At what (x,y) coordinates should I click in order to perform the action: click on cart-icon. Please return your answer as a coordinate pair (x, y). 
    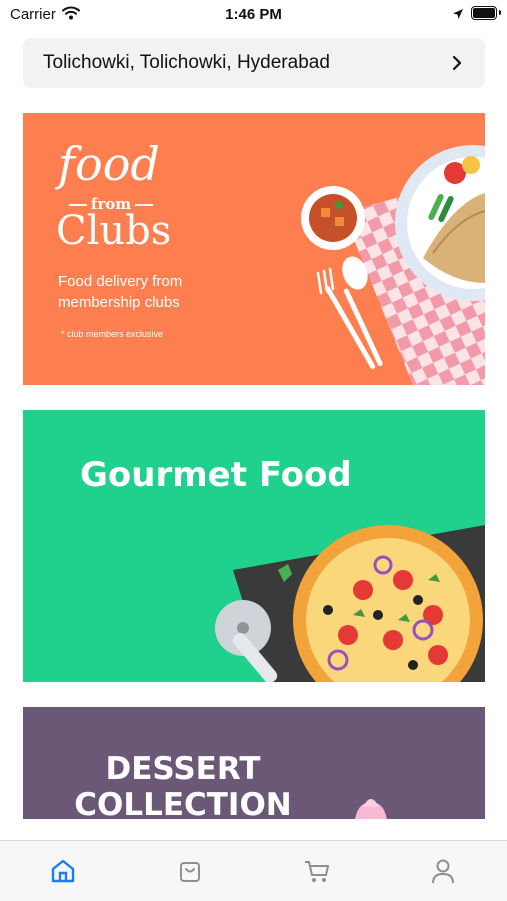
    Looking at the image, I should click on (317, 871).